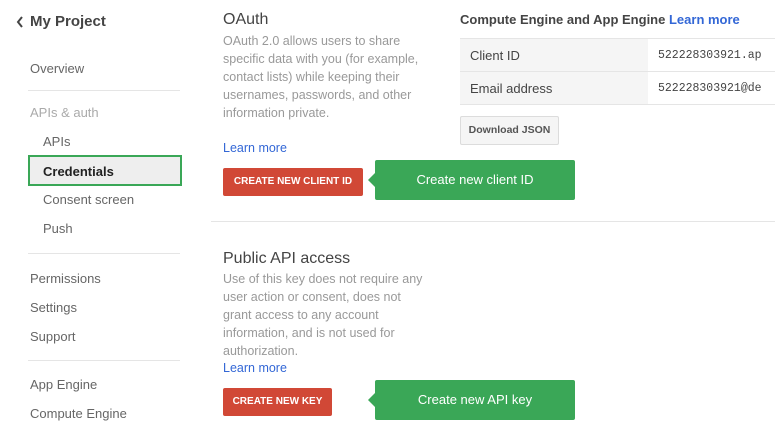 The width and height of the screenshot is (775, 428). I want to click on table-row: Email address 522228303921@de, so click(617, 88).